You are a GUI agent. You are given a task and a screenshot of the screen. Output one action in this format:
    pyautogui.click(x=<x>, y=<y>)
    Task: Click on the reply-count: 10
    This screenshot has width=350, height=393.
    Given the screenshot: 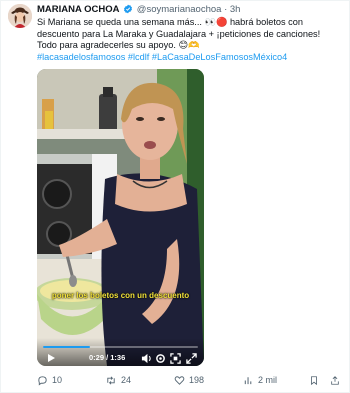 What is the action you would take?
    pyautogui.click(x=57, y=380)
    